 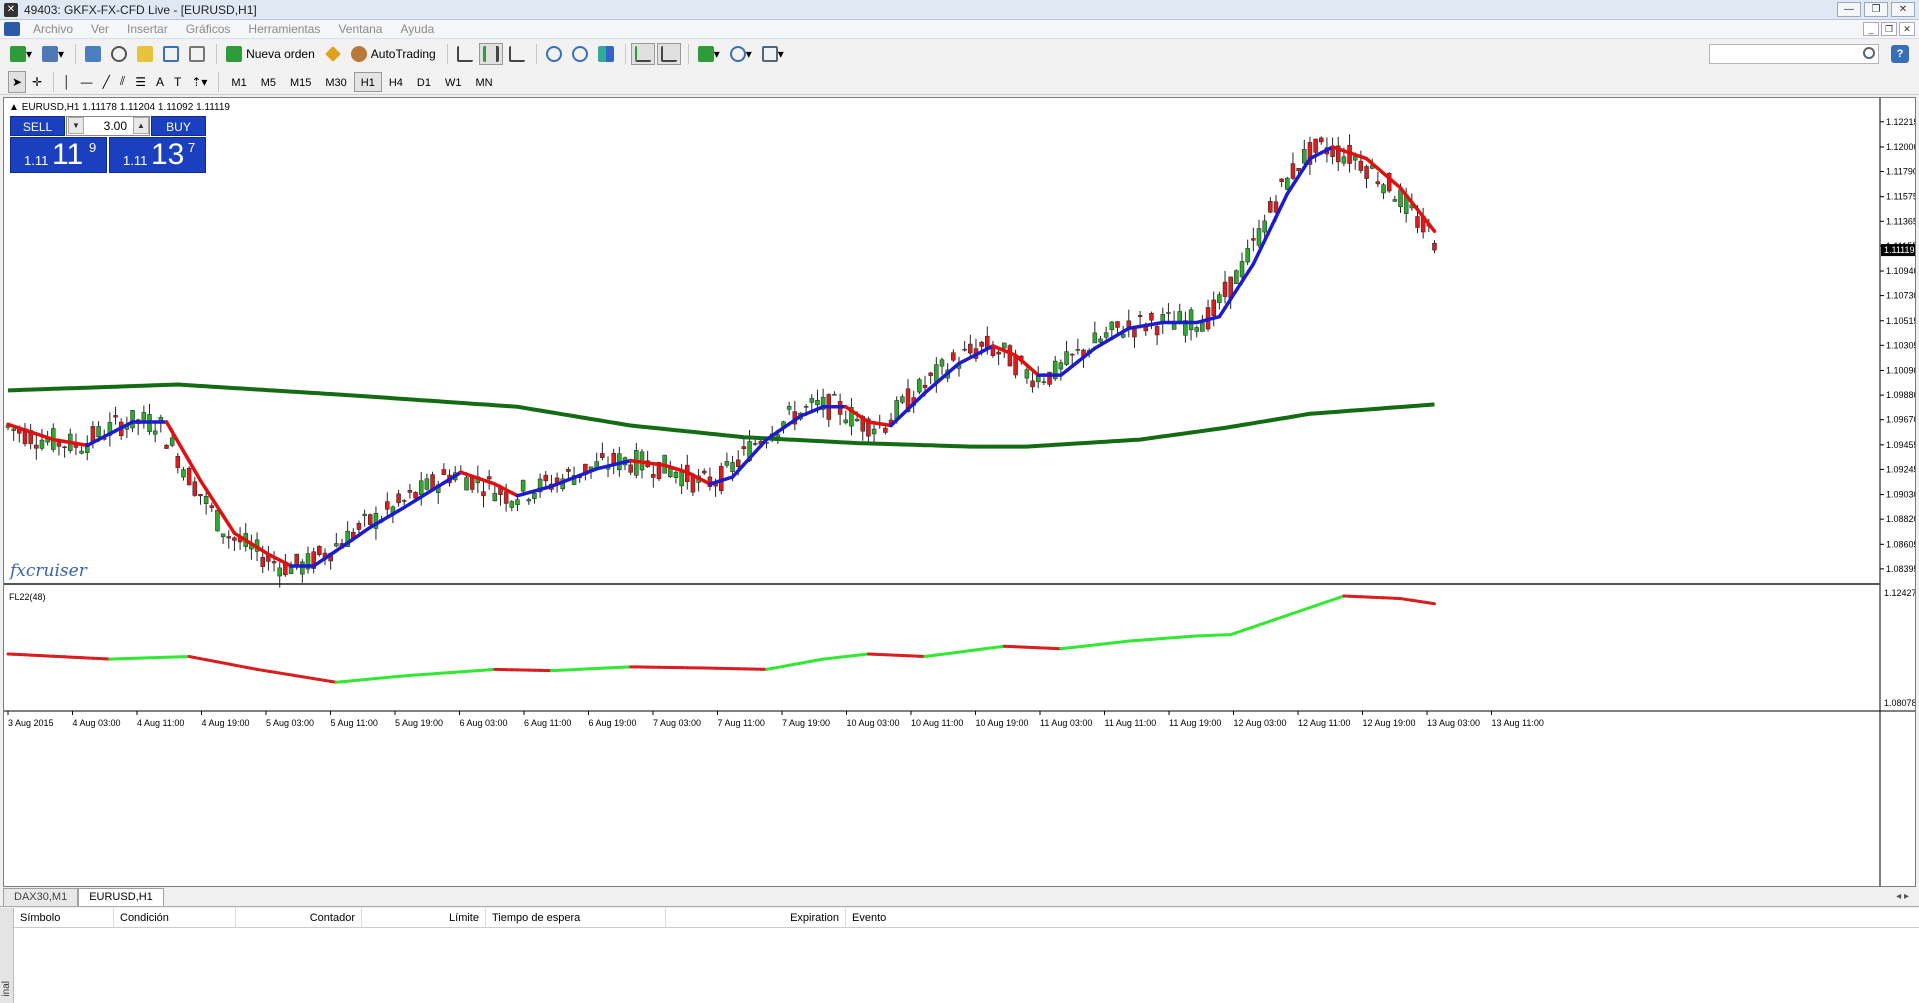 I want to click on terminal-button, so click(x=171, y=54).